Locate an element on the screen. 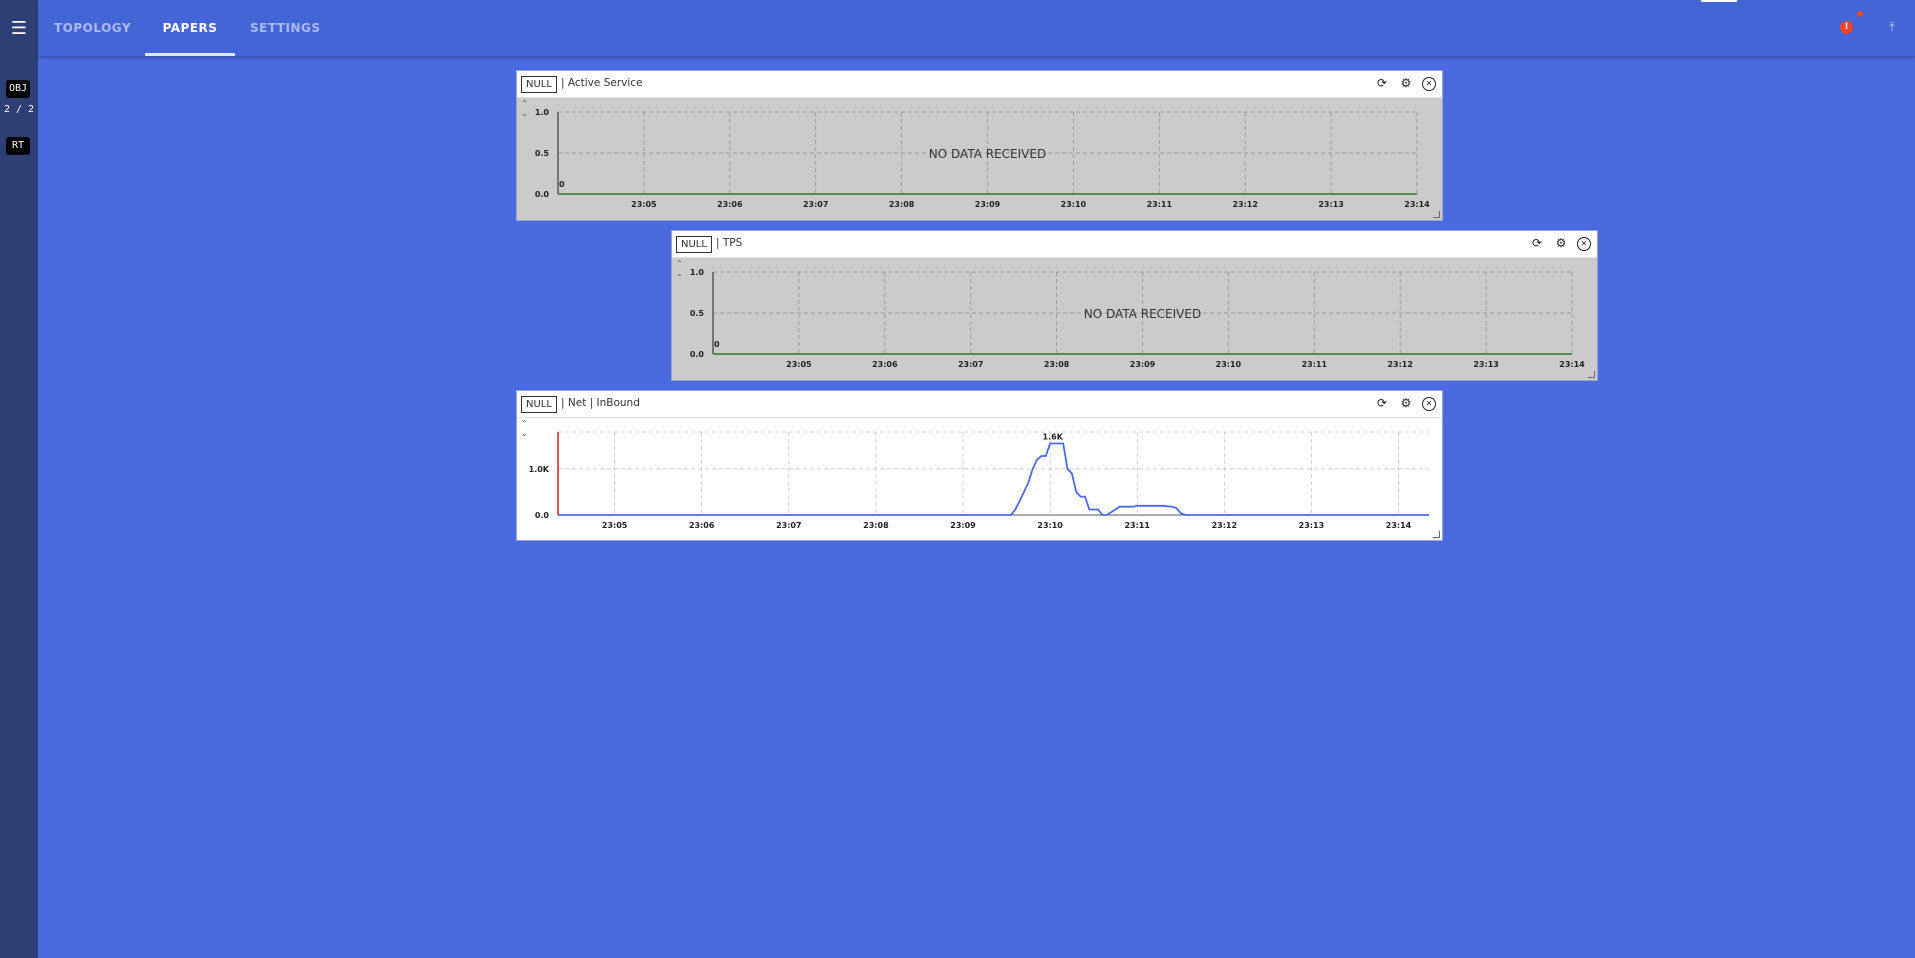 The image size is (1915, 958). notification-dot is located at coordinates (1860, 14).